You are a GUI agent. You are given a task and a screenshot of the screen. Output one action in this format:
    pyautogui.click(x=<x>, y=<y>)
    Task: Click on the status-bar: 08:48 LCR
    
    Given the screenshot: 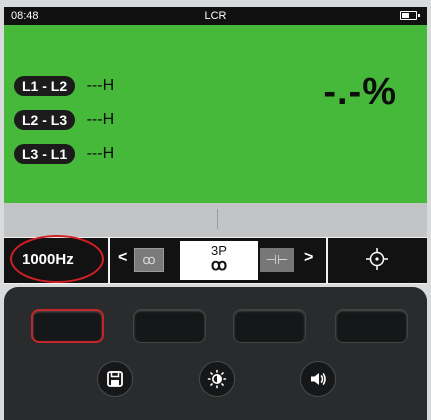 What is the action you would take?
    pyautogui.click(x=215, y=16)
    